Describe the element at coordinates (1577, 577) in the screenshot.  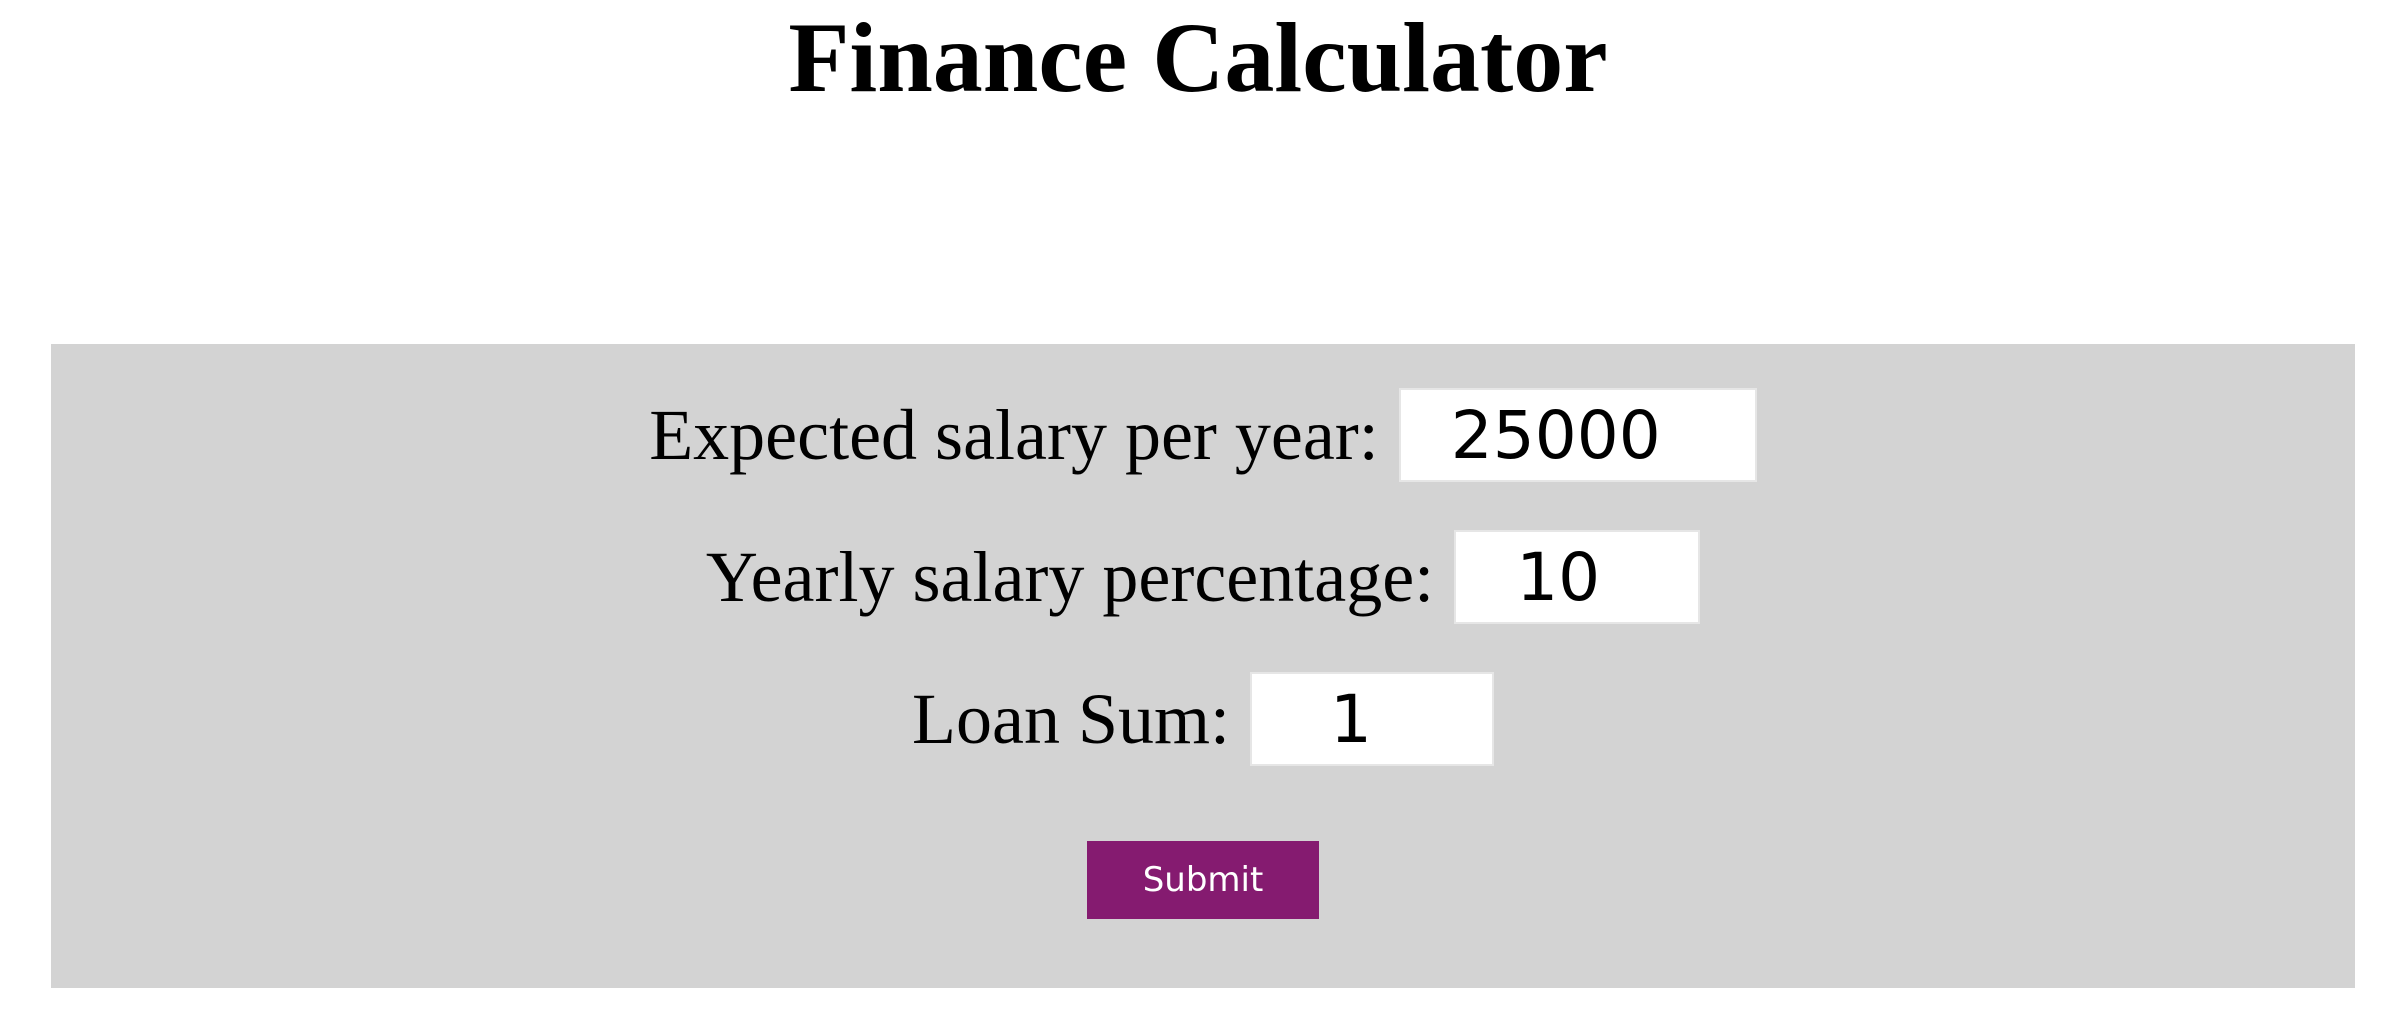
I see `percentage-input` at that location.